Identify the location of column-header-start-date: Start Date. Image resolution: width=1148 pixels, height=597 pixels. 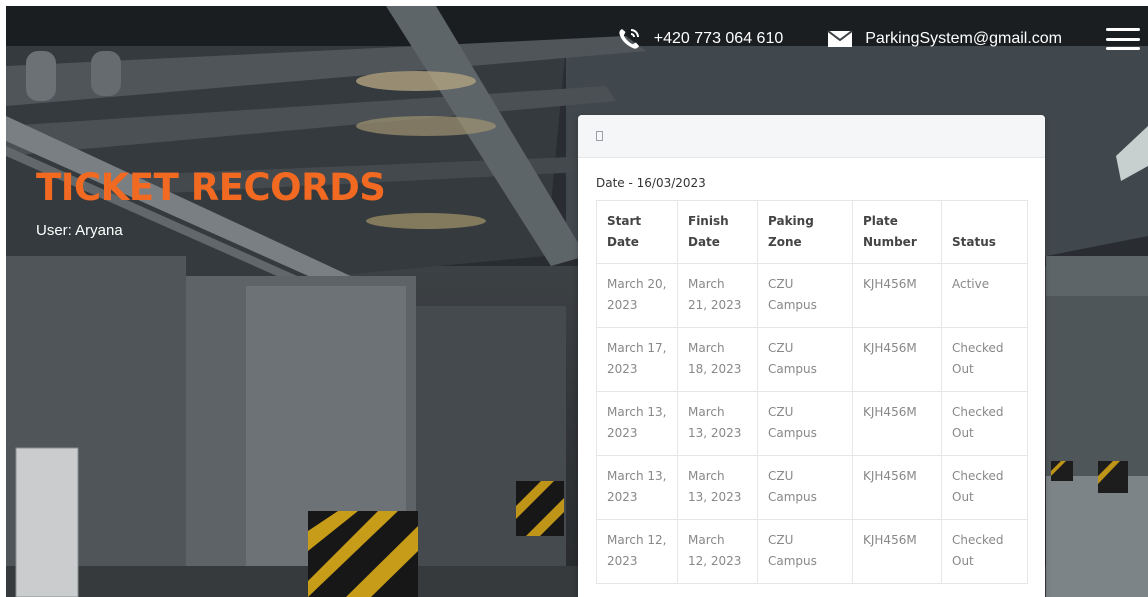
(637, 232).